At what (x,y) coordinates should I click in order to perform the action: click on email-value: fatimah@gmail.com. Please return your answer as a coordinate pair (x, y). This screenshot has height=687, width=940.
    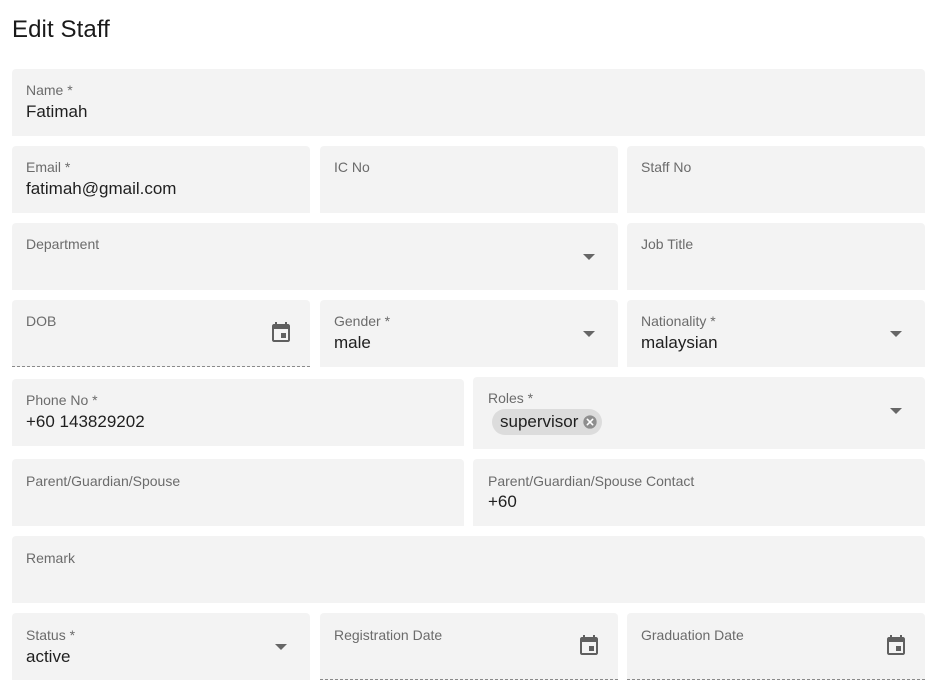
    Looking at the image, I should click on (101, 189).